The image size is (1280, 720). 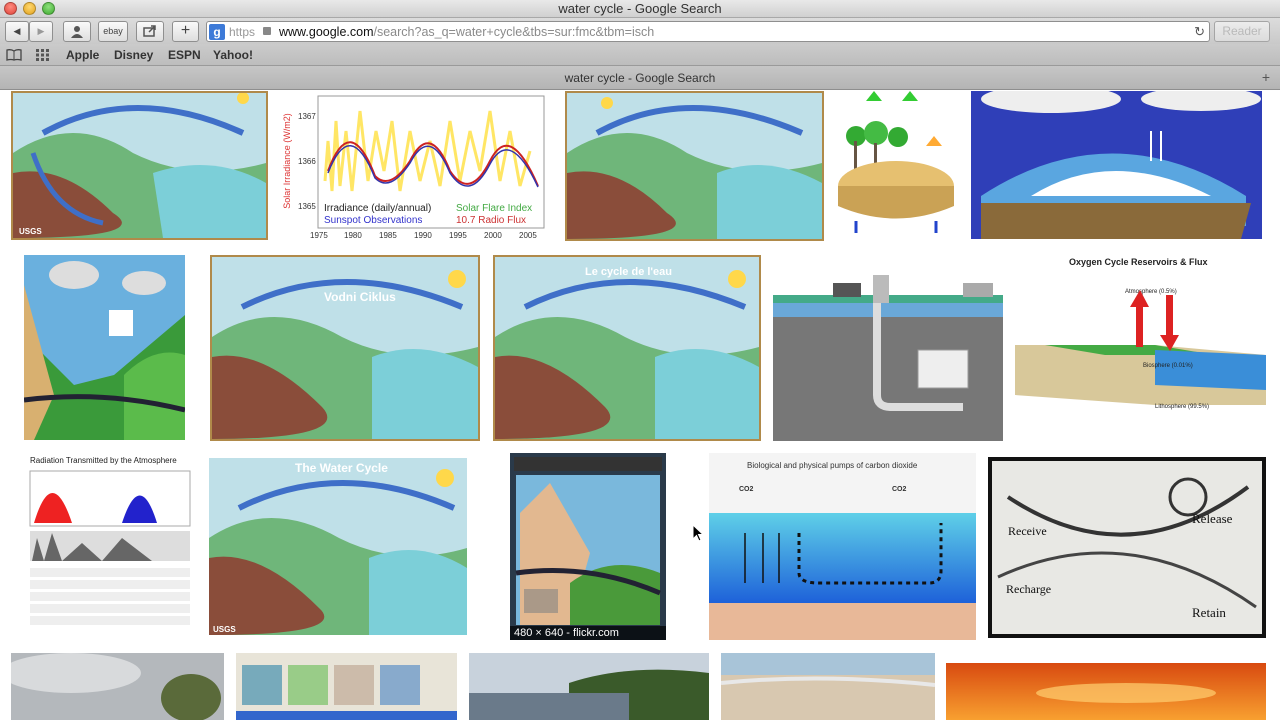 I want to click on image-result-student-drawings, so click(x=346, y=686).